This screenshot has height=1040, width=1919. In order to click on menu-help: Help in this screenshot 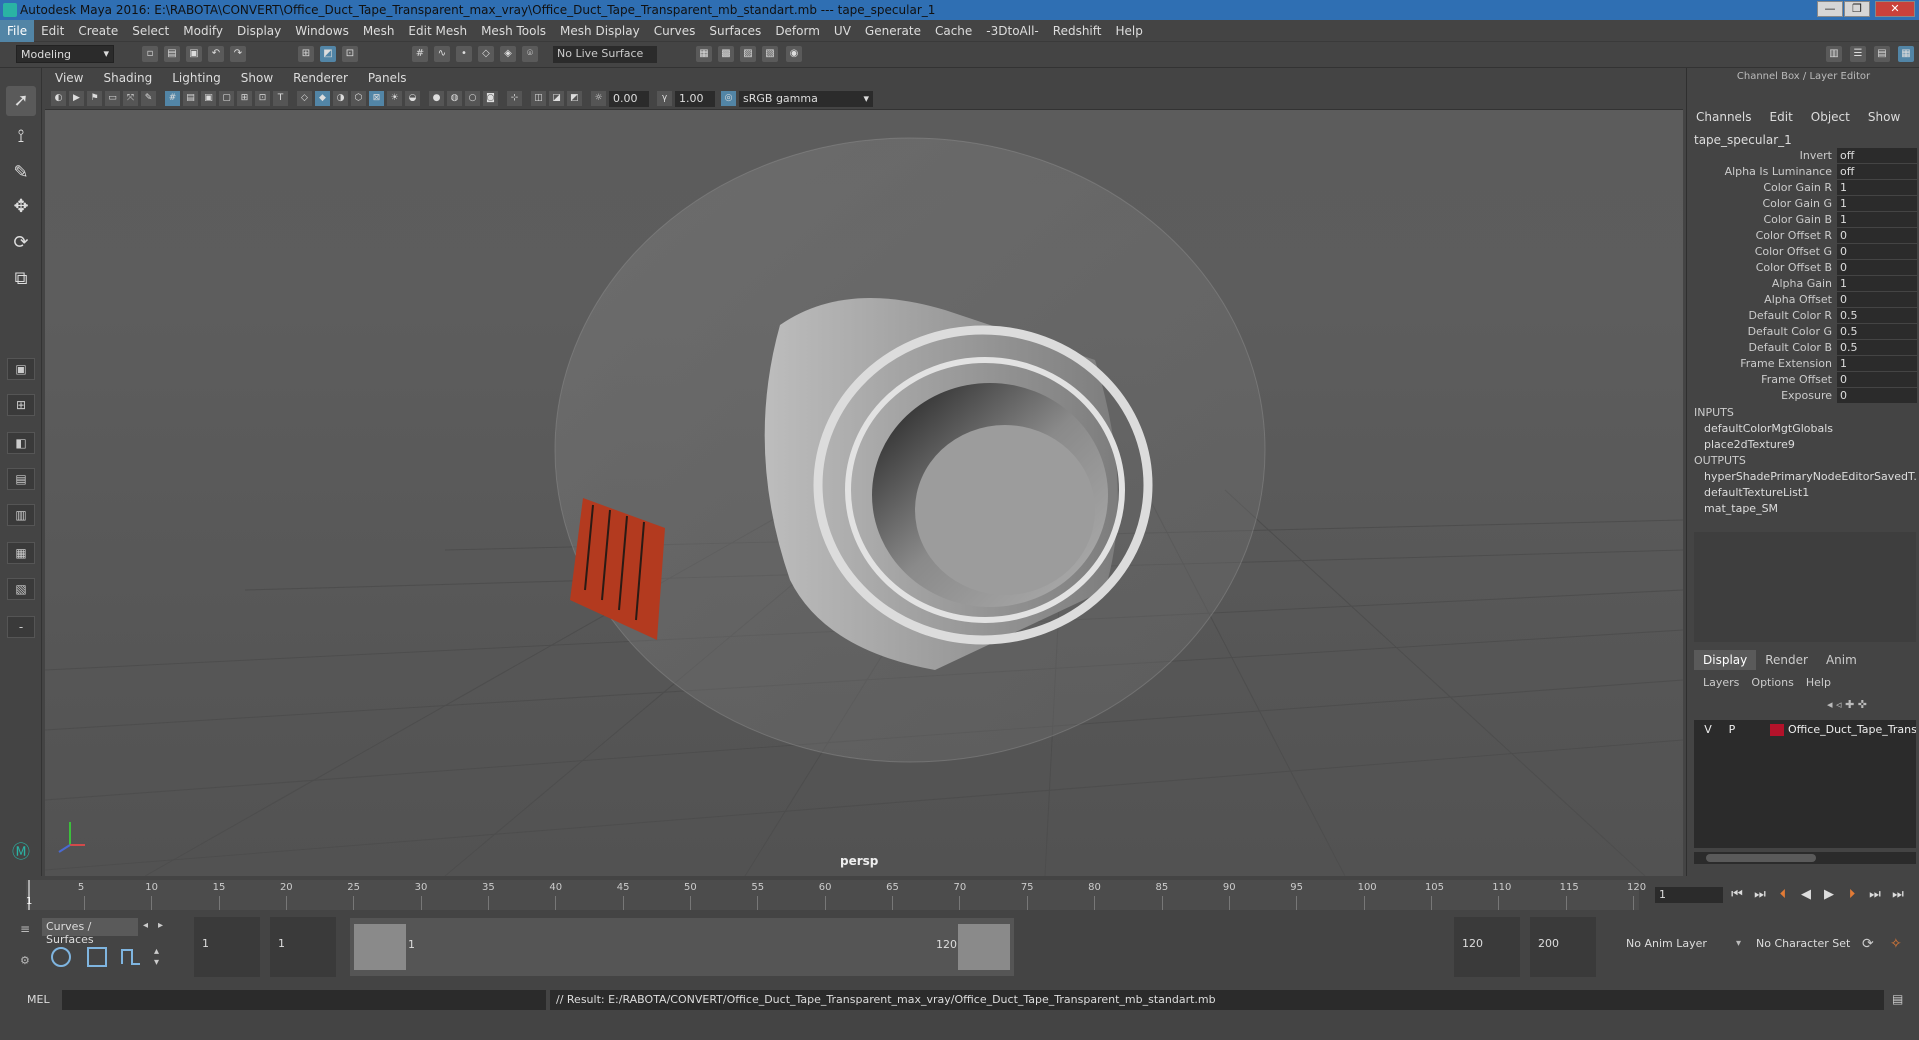, I will do `click(1128, 31)`.